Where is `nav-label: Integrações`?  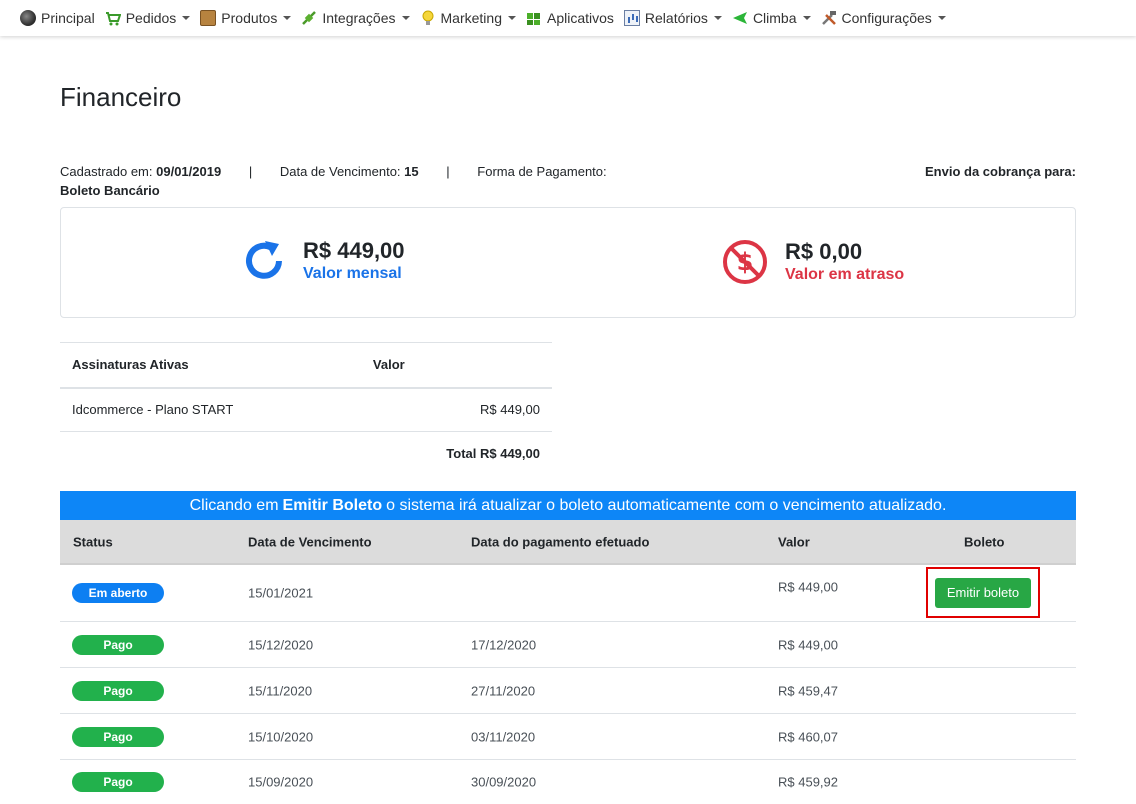
nav-label: Integrações is located at coordinates (359, 18).